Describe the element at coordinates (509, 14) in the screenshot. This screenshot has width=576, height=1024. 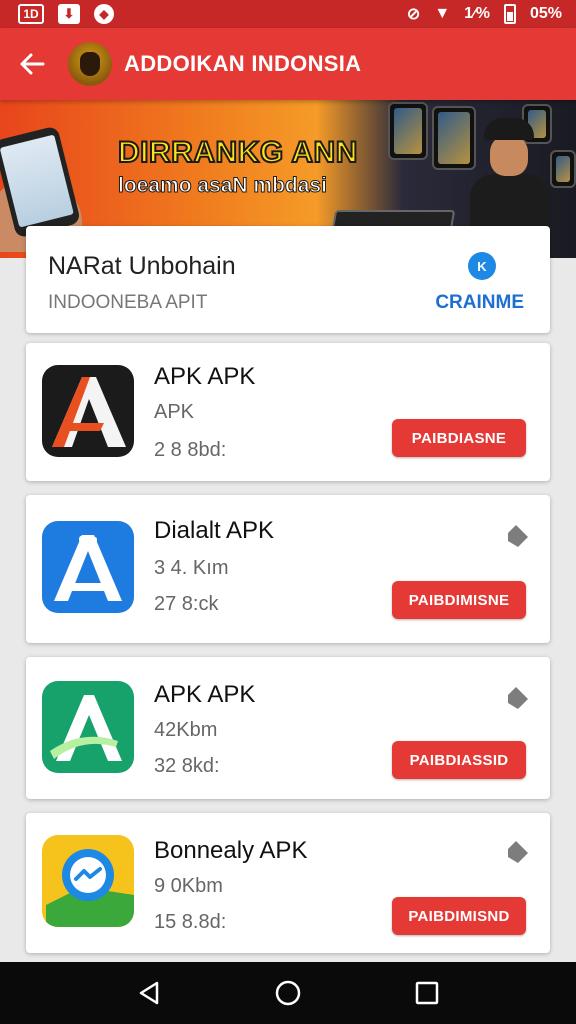
I see `battery-icon` at that location.